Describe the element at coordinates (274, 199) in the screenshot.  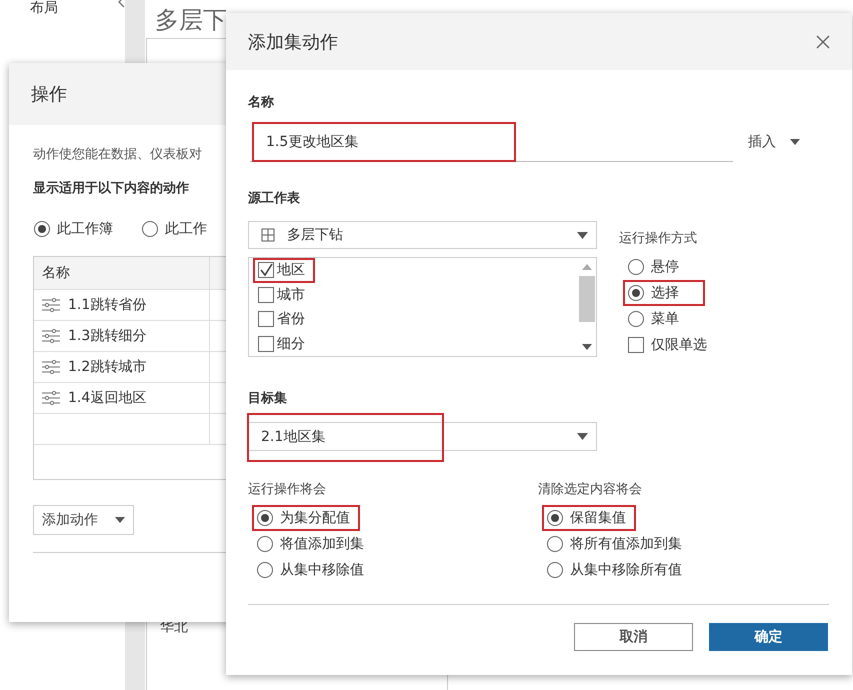
I see `source-label: 源工作表` at that location.